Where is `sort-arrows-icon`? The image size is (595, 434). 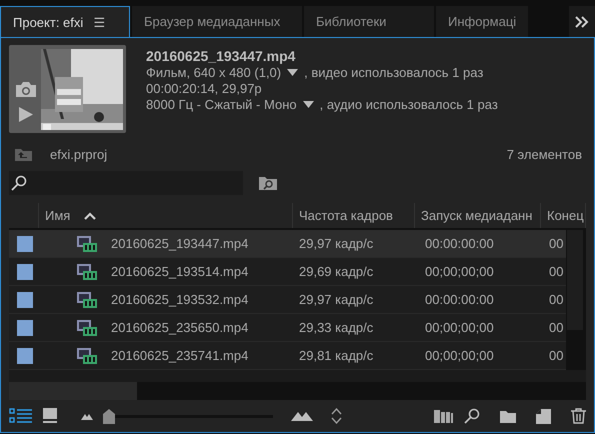
sort-arrows-icon is located at coordinates (336, 416).